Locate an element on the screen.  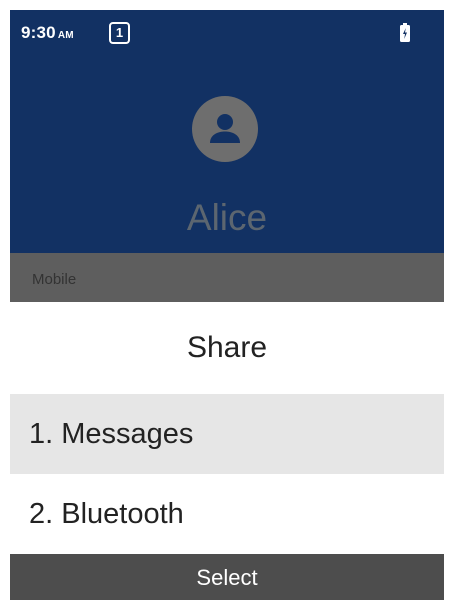
clock: 9:30 AM is located at coordinates (47, 33).